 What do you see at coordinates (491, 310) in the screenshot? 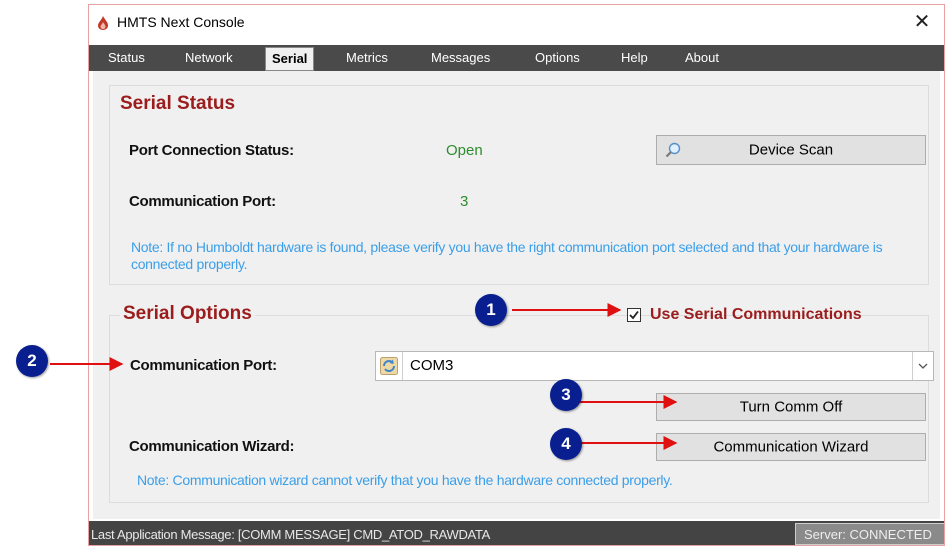
I see `callout-1: 1` at bounding box center [491, 310].